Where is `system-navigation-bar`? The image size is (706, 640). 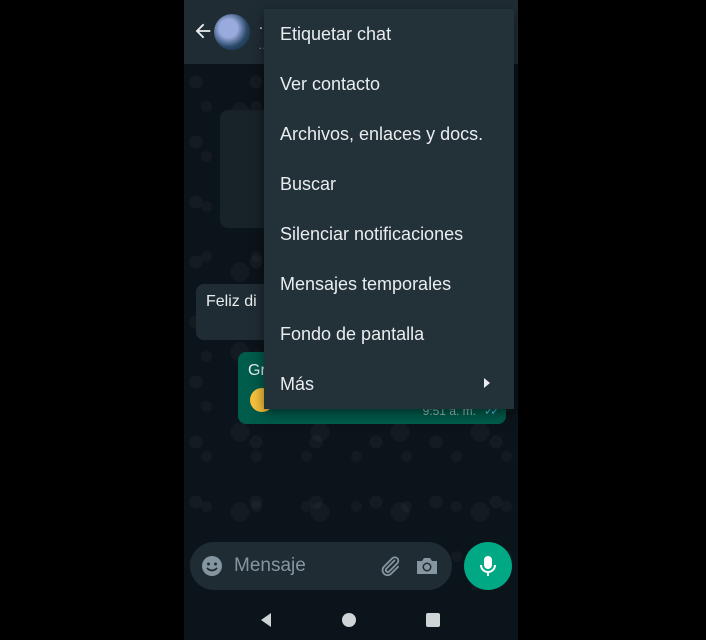
system-navigation-bar is located at coordinates (351, 620).